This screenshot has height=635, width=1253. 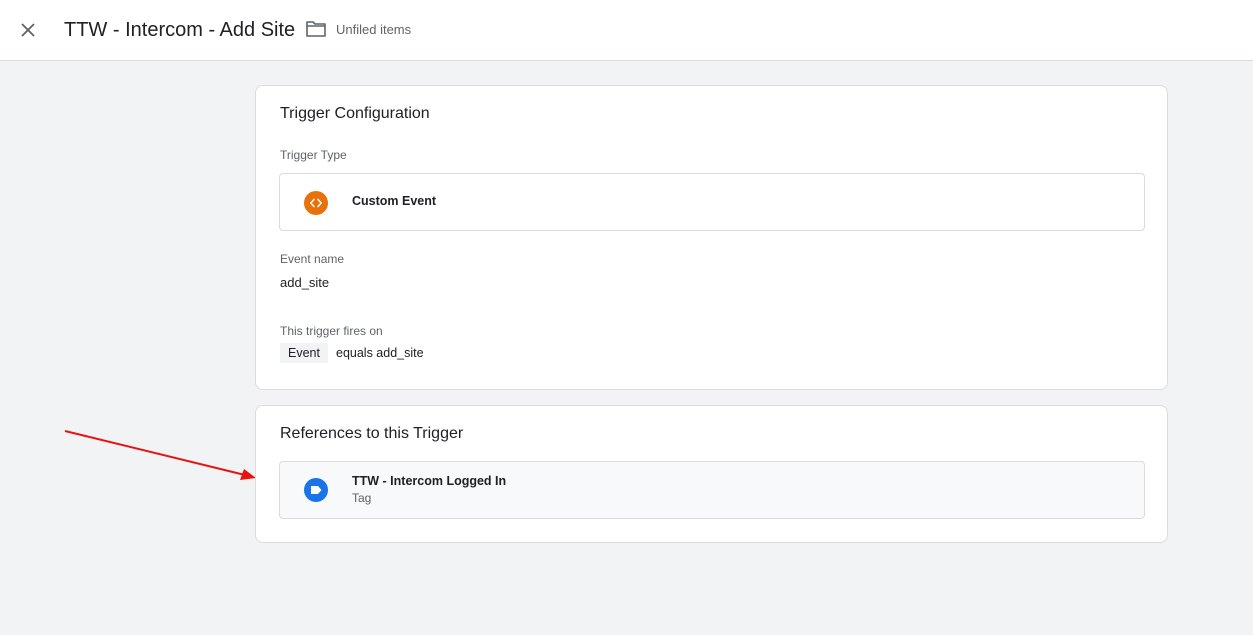 What do you see at coordinates (180, 30) in the screenshot?
I see `page-title: TTW - Intercom - Add Site` at bounding box center [180, 30].